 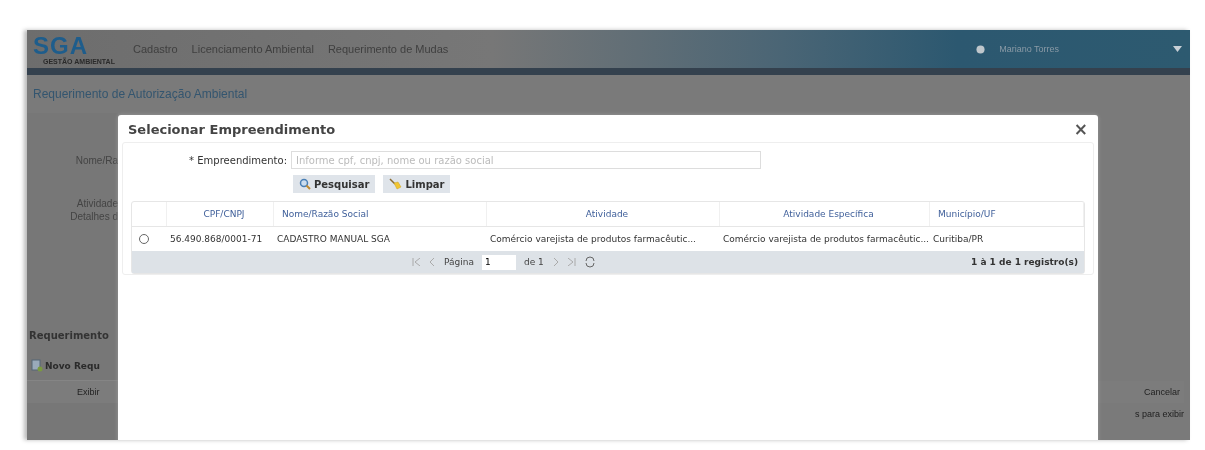 I want to click on section-title: Requerimento, so click(x=69, y=335).